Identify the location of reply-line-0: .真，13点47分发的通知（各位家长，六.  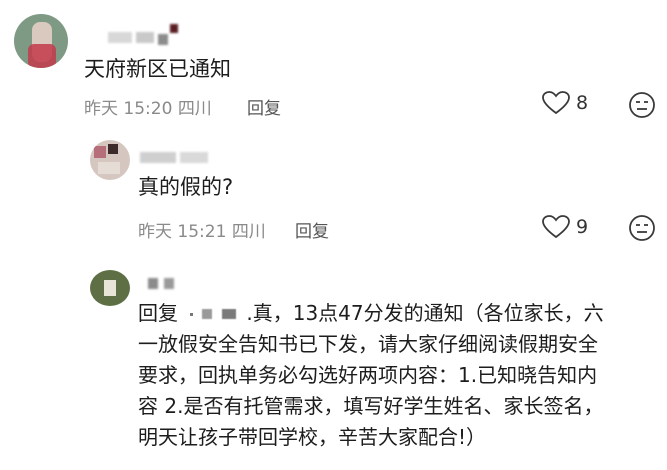
(425, 313).